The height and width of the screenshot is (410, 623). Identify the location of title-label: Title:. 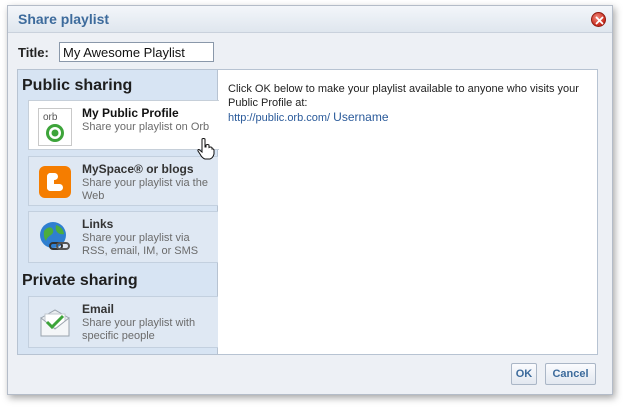
(33, 52).